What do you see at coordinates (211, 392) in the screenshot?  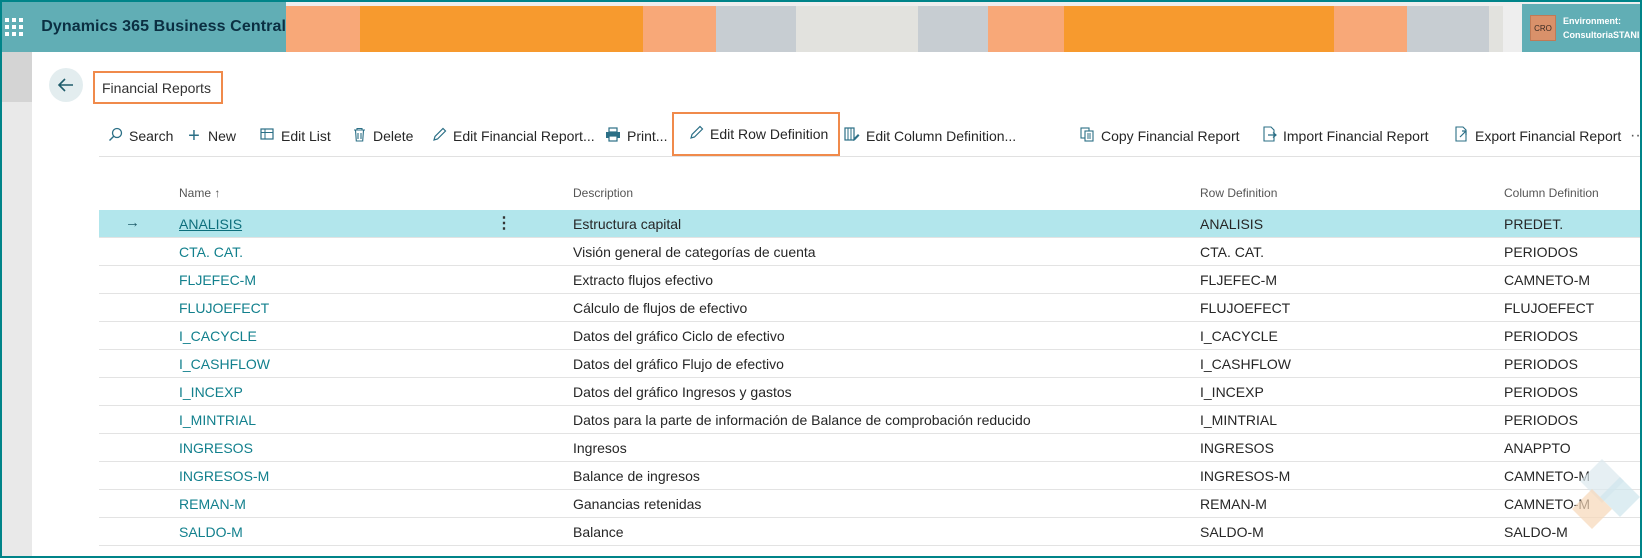 I see `cell-name: I_INCEXP` at bounding box center [211, 392].